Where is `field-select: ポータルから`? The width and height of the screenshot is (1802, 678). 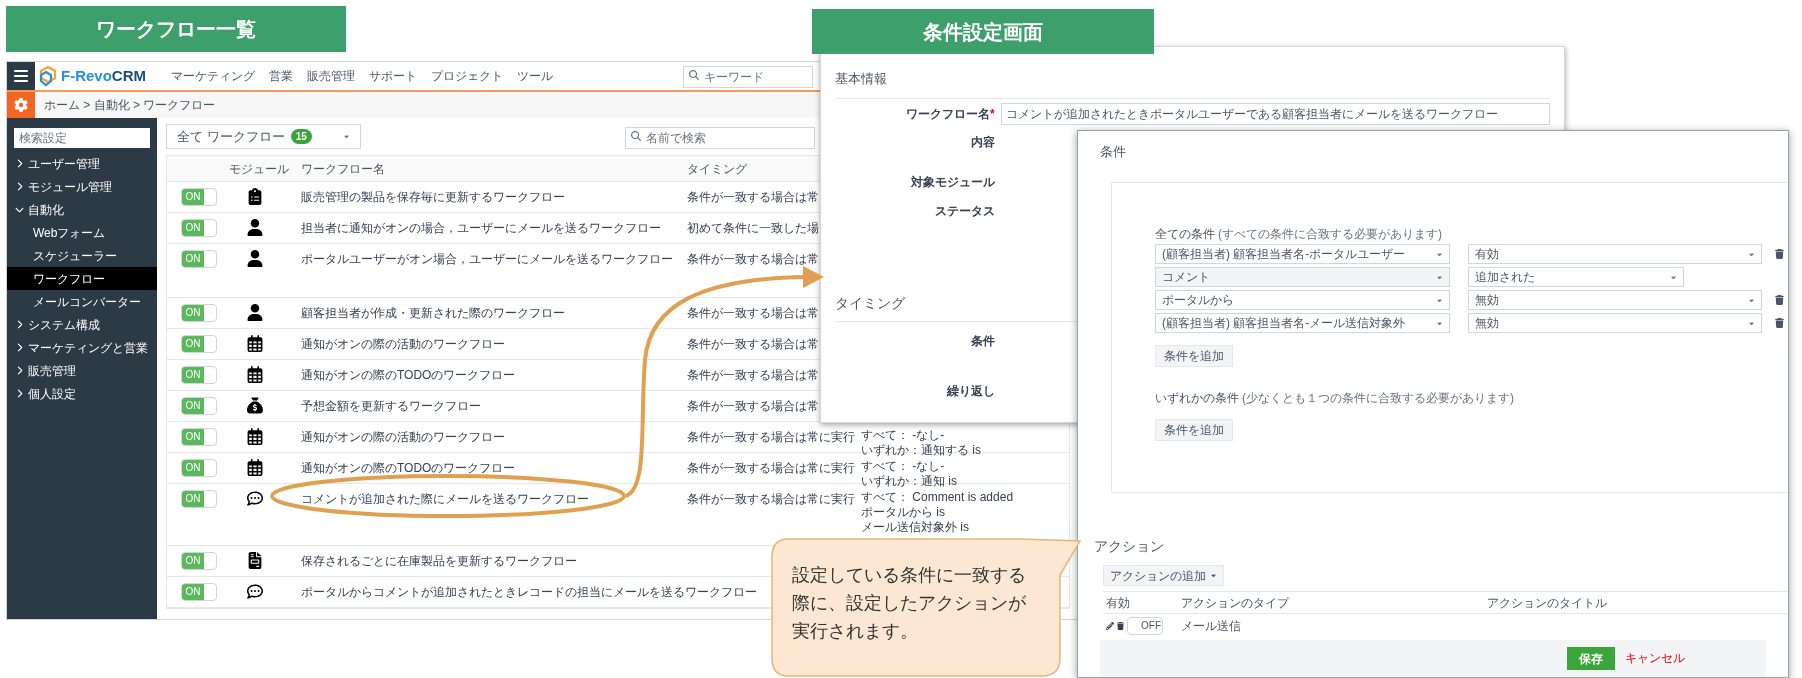 field-select: ポータルから is located at coordinates (1302, 300).